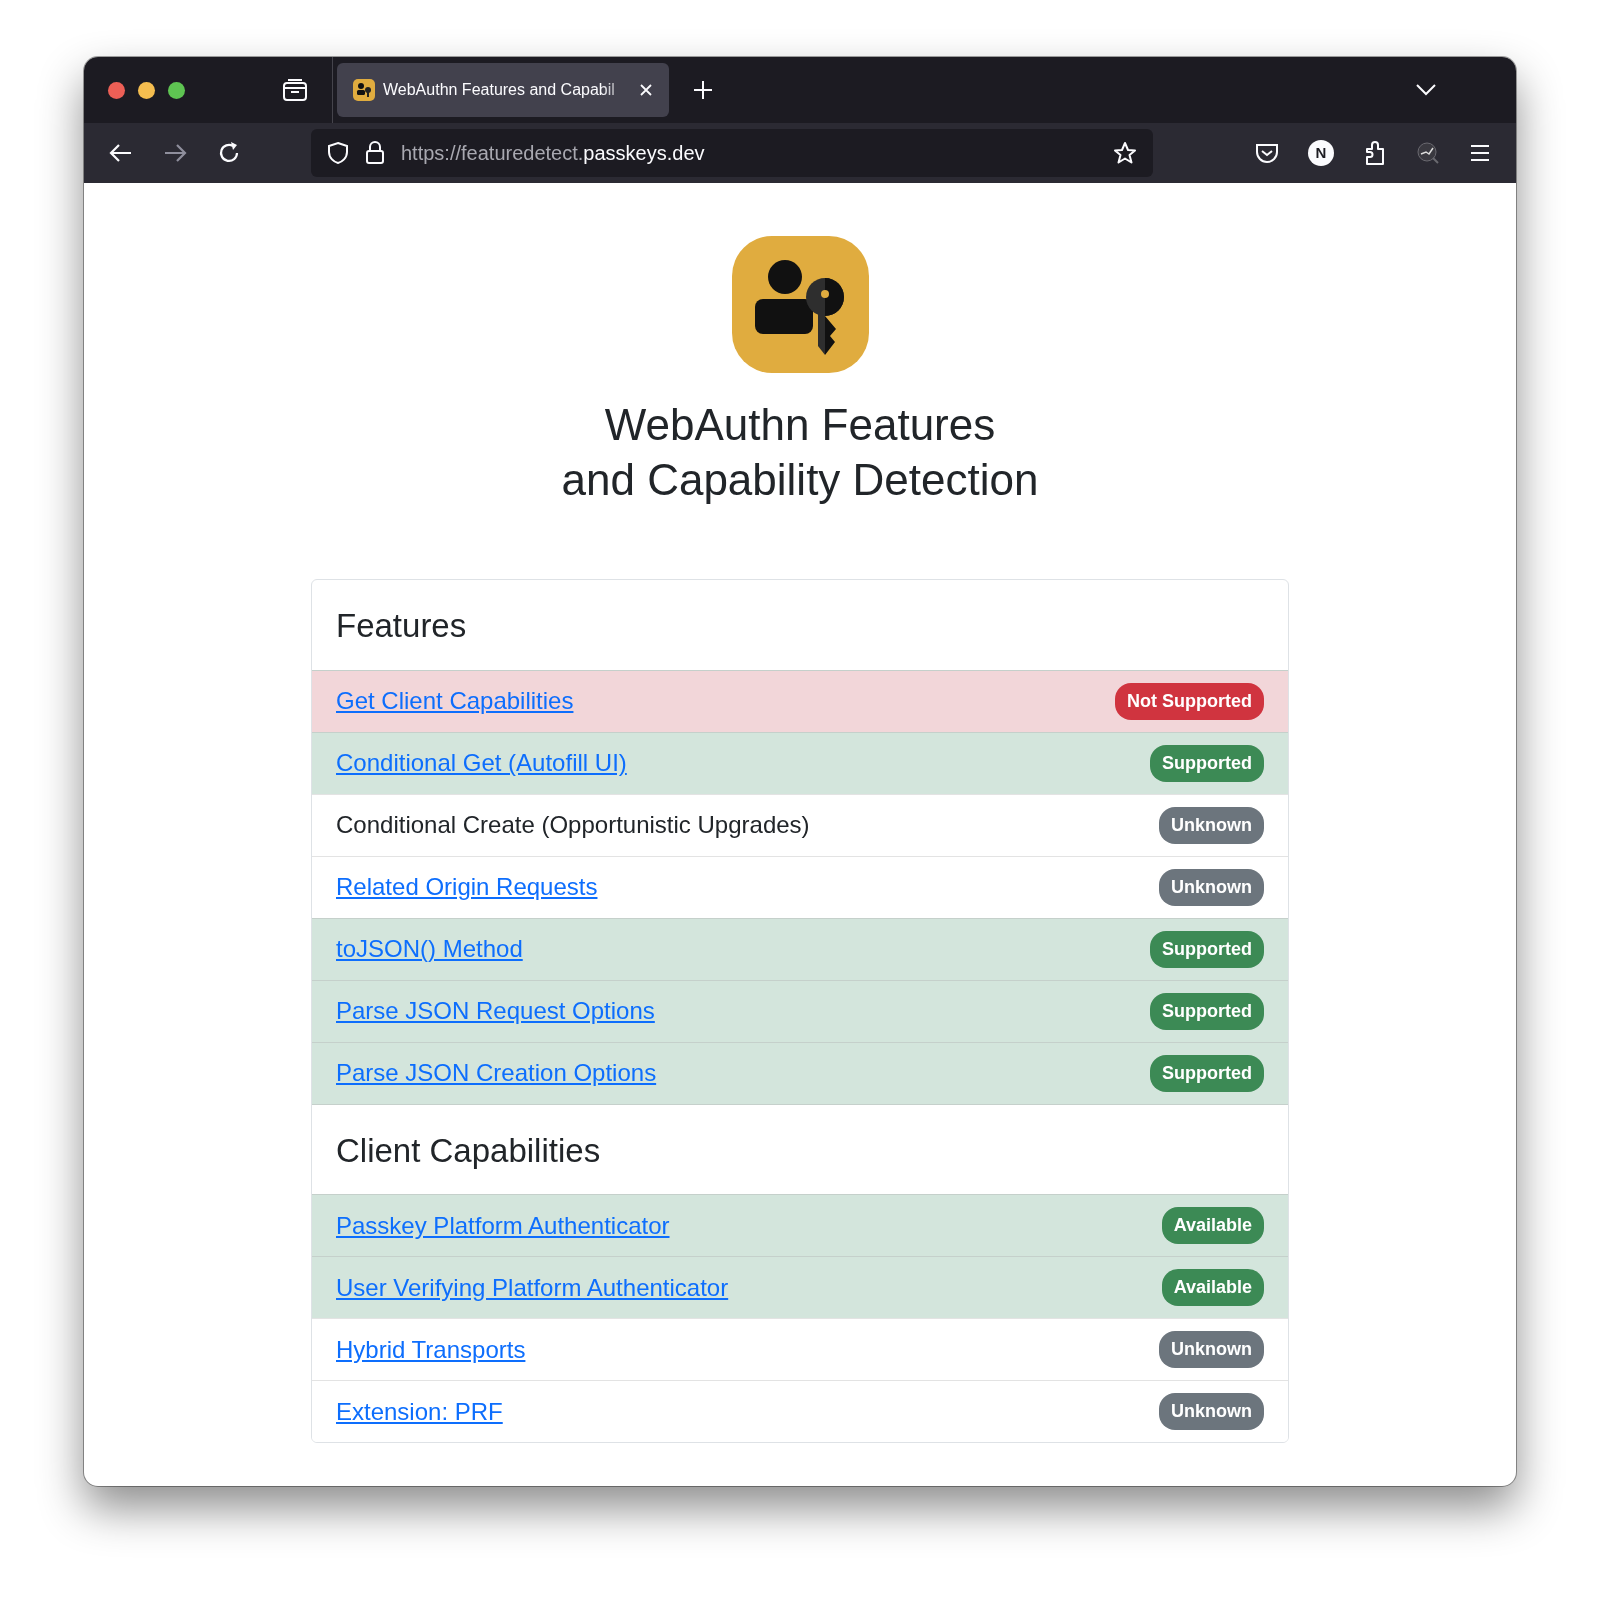  I want to click on minimize-window-button, so click(146, 90).